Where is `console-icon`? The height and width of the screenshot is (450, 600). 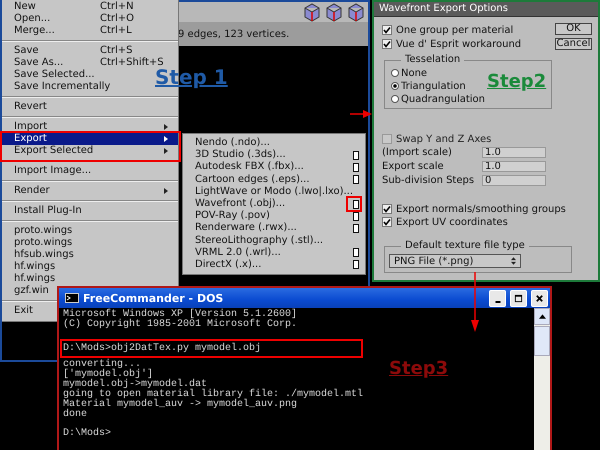 console-icon is located at coordinates (72, 298).